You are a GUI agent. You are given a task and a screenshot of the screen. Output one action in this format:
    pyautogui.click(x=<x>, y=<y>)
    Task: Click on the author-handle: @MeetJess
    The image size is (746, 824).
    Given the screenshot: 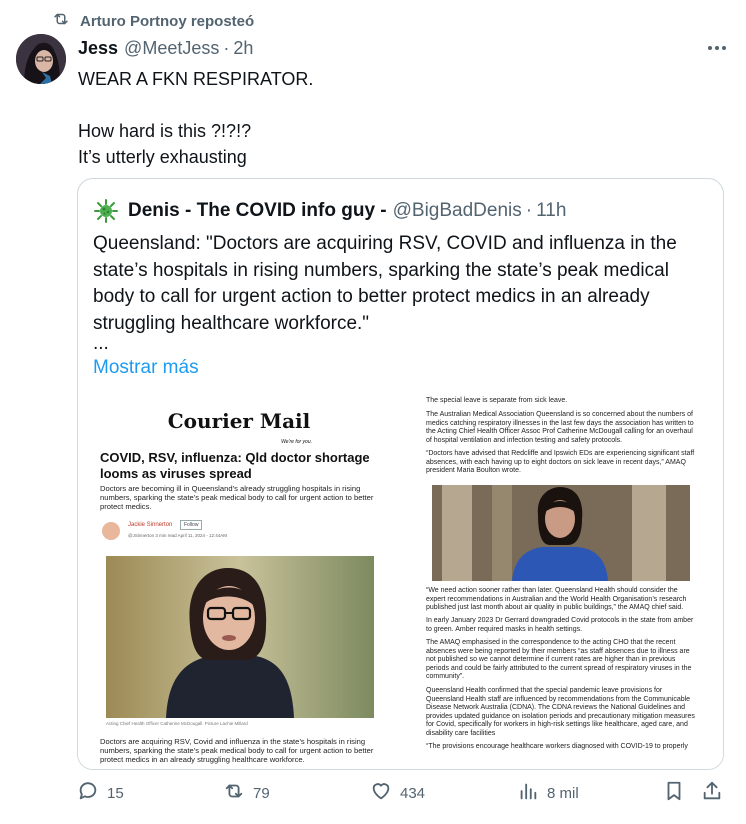 What is the action you would take?
    pyautogui.click(x=171, y=48)
    